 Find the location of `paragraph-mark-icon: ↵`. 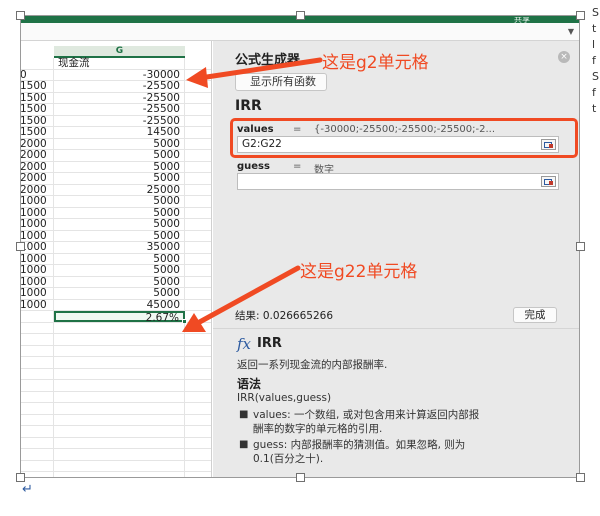

paragraph-mark-icon: ↵ is located at coordinates (27, 489).